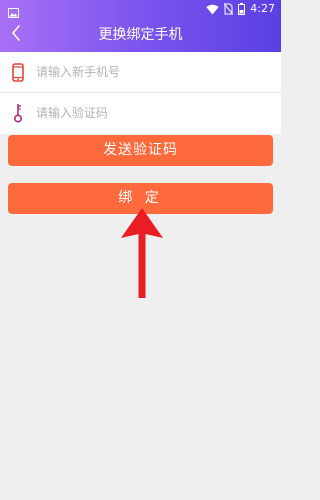  I want to click on no-sim-icon, so click(229, 9).